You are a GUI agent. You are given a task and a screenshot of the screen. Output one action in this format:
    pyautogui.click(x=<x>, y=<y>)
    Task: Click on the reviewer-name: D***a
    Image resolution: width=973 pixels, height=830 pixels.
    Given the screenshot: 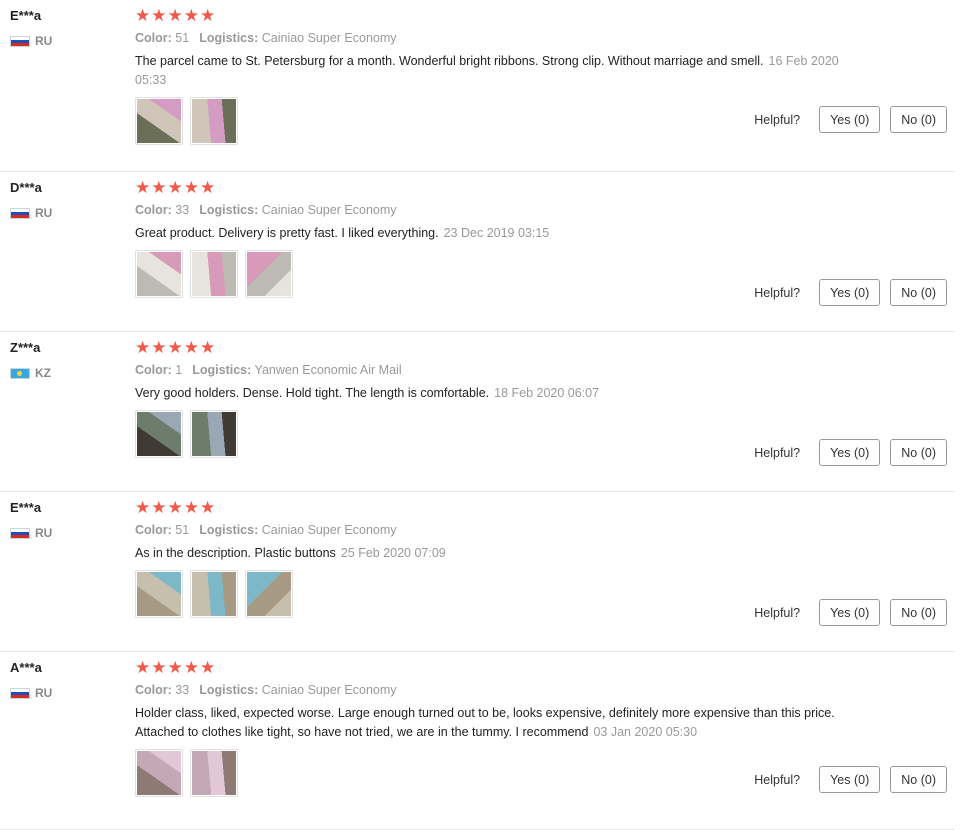 What is the action you would take?
    pyautogui.click(x=26, y=187)
    